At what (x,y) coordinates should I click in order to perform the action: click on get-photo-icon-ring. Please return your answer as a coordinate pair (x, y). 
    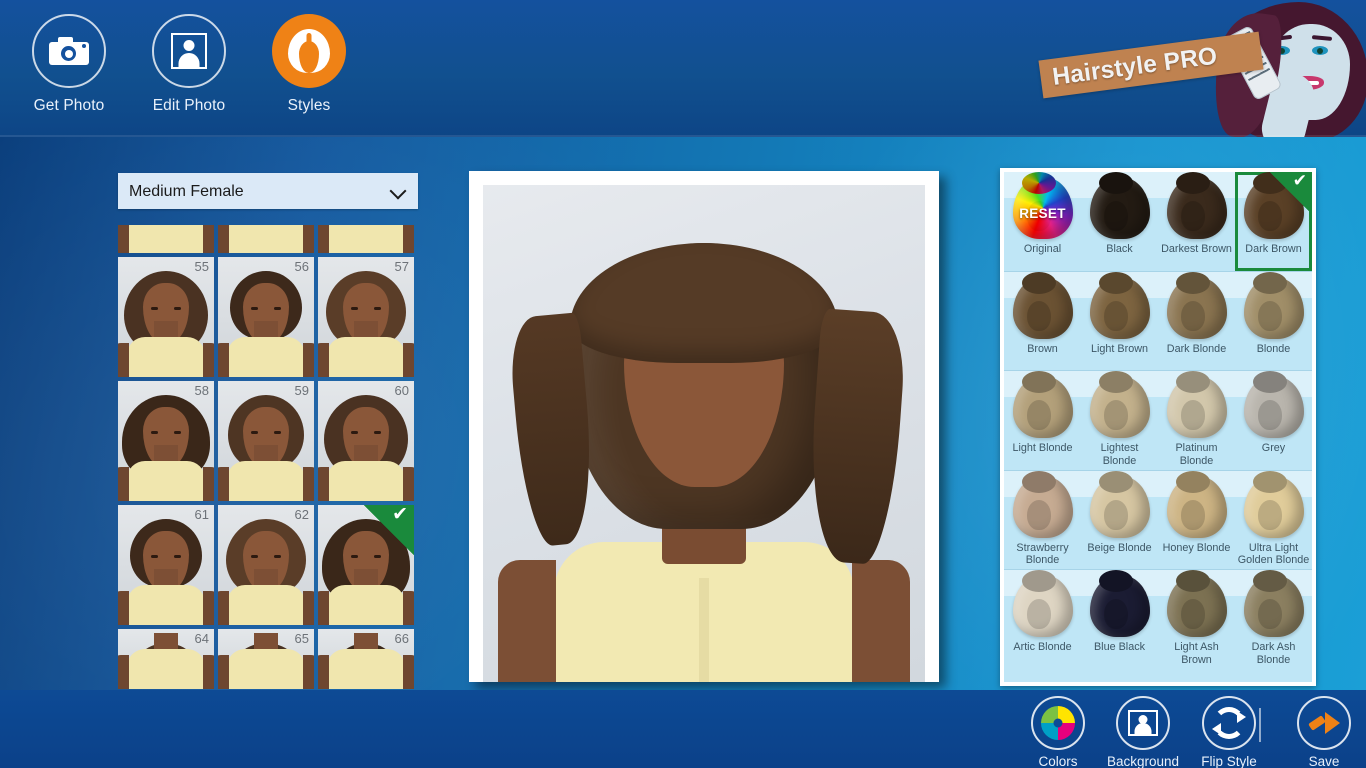
    Looking at the image, I should click on (69, 51).